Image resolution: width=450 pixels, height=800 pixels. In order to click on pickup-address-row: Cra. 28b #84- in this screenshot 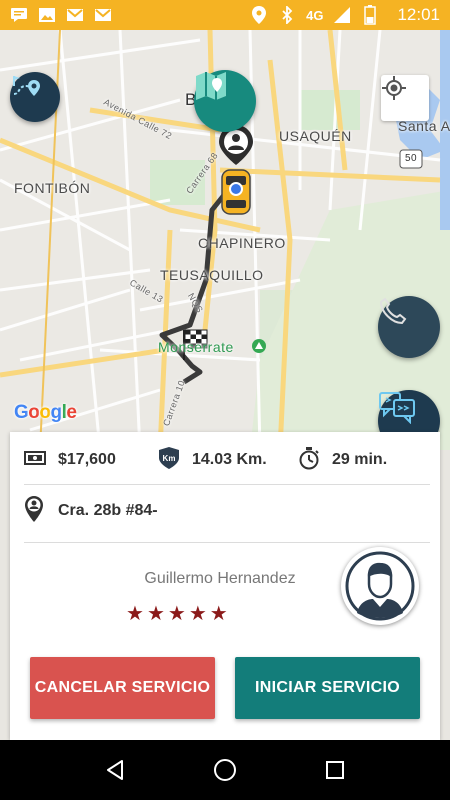, I will do `click(91, 511)`.